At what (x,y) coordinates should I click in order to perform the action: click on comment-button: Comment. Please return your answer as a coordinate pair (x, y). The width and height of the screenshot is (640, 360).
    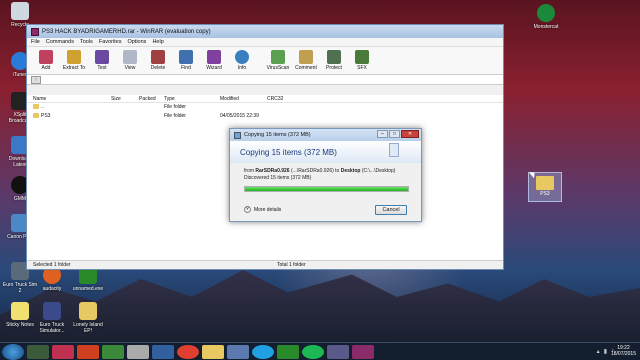
    Looking at the image, I should click on (306, 60).